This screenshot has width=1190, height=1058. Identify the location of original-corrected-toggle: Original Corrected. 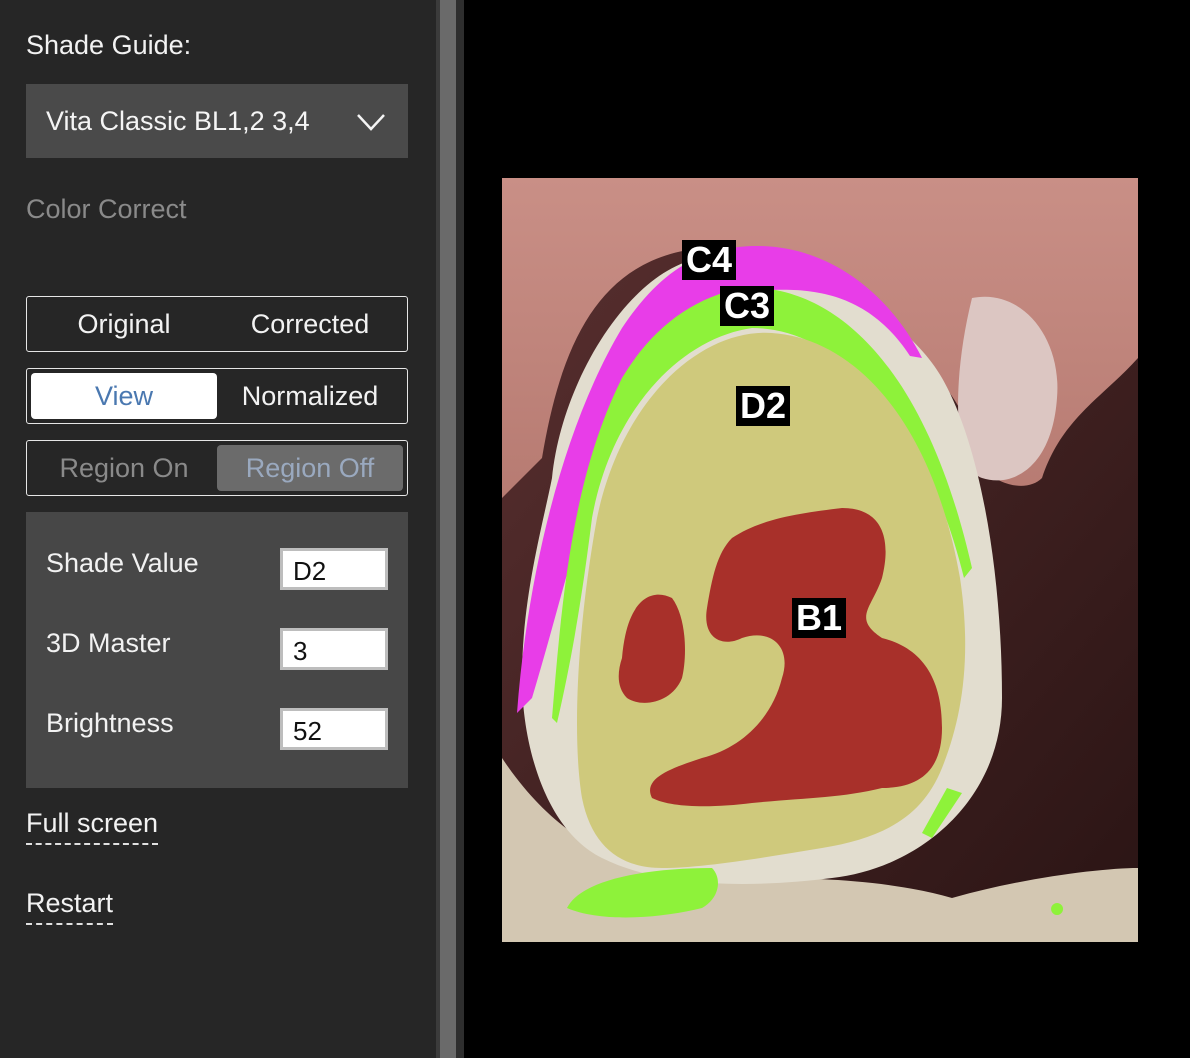
(217, 324).